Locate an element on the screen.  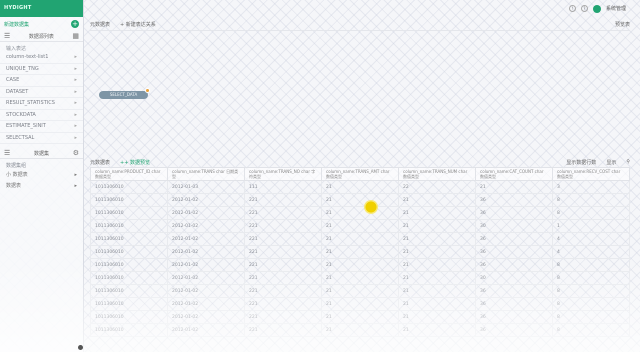
dataset-item: 数据表 ▸ is located at coordinates (41, 185).